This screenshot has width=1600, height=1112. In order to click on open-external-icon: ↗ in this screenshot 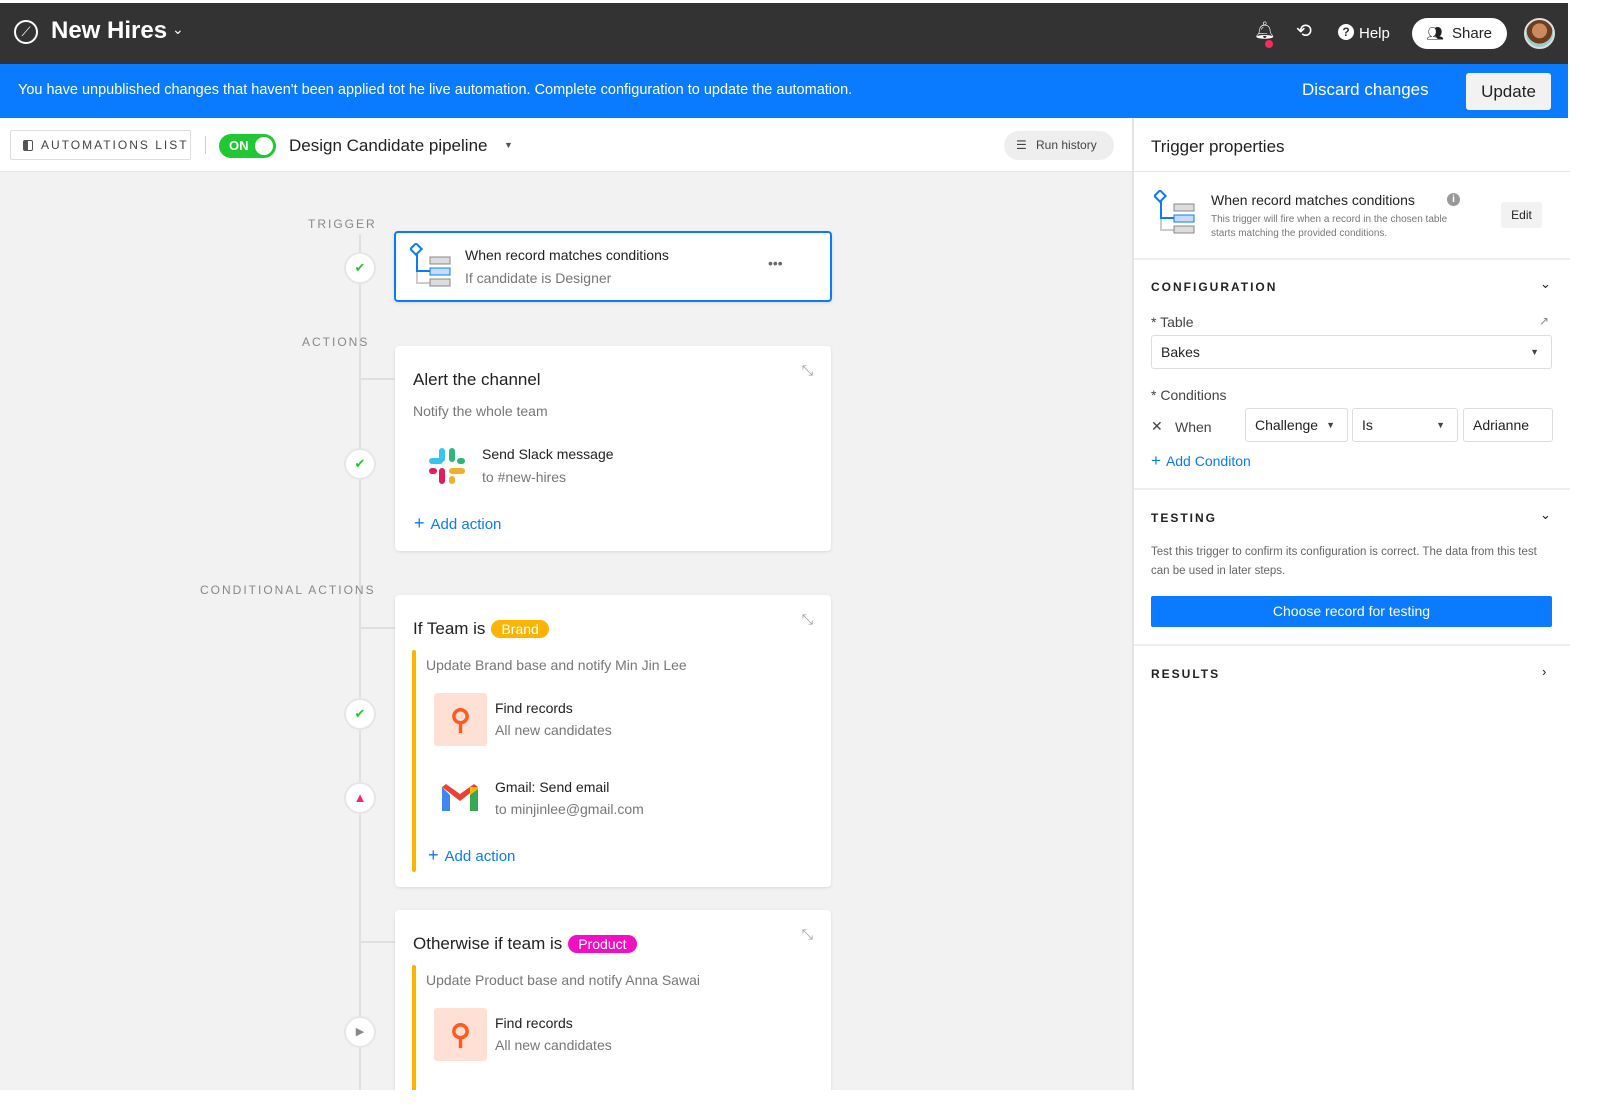, I will do `click(1544, 321)`.